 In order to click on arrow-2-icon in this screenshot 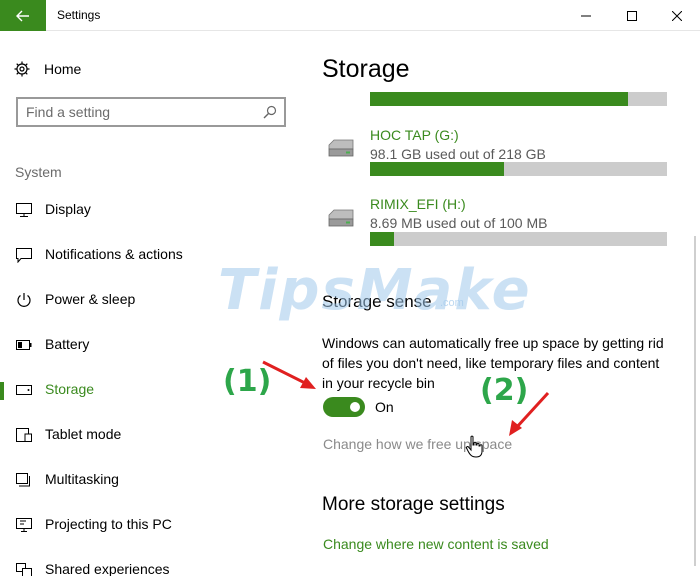, I will do `click(529, 413)`.